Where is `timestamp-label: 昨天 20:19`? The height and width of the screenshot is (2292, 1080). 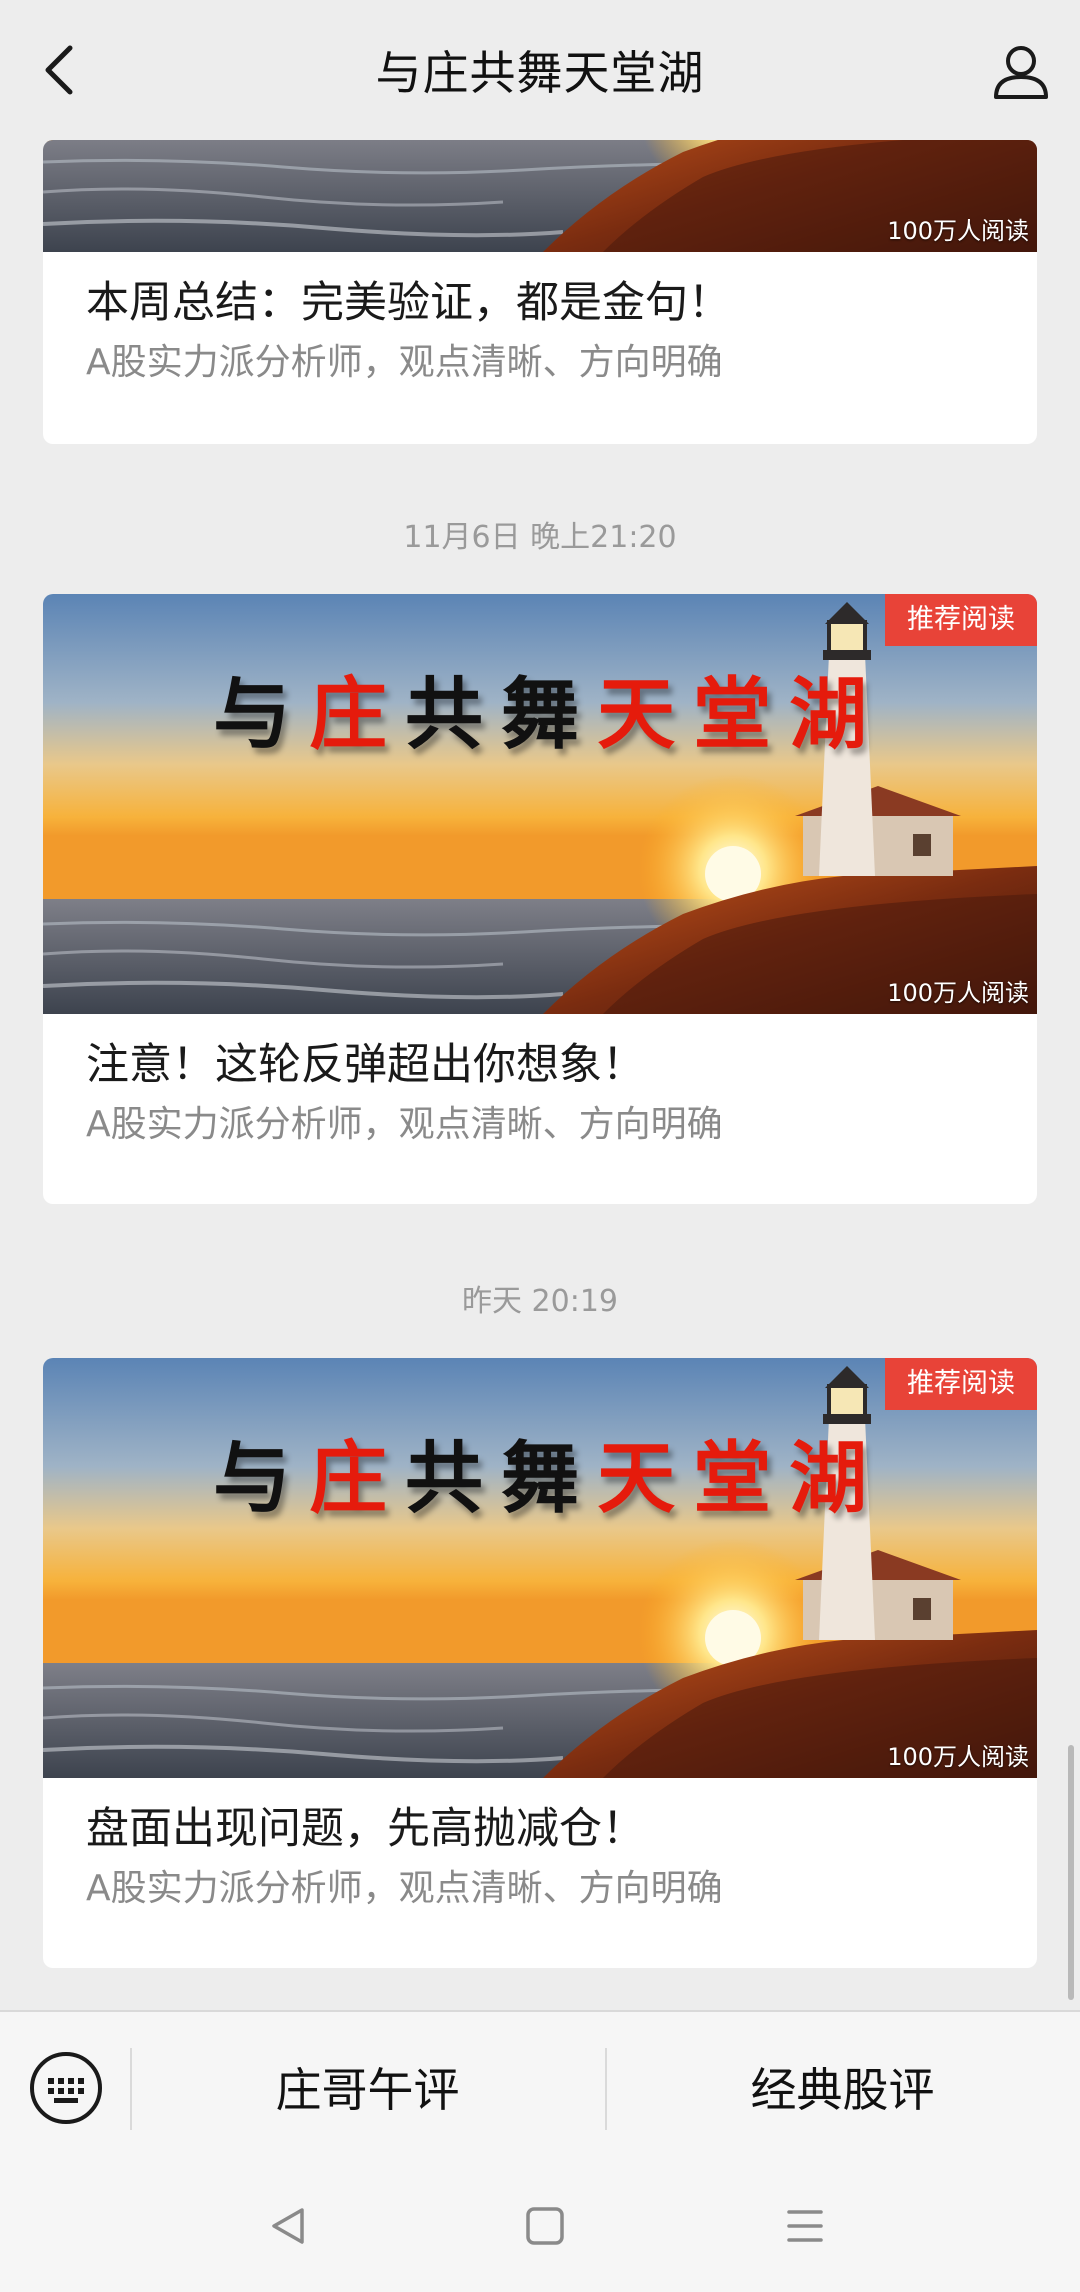
timestamp-label: 昨天 20:19 is located at coordinates (540, 1301).